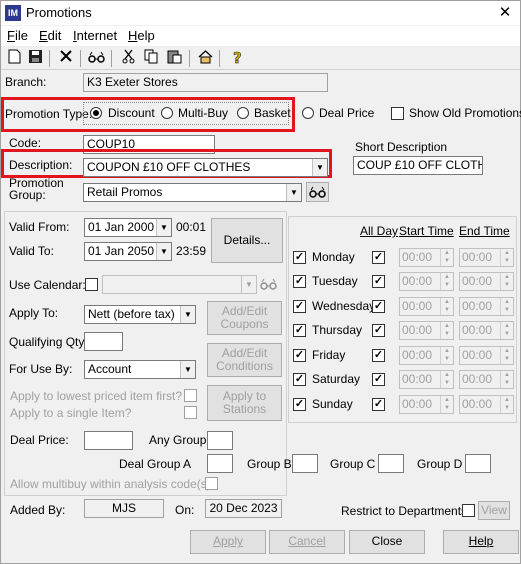 The image size is (521, 564). What do you see at coordinates (308, 113) in the screenshot?
I see `radio-deal-price` at bounding box center [308, 113].